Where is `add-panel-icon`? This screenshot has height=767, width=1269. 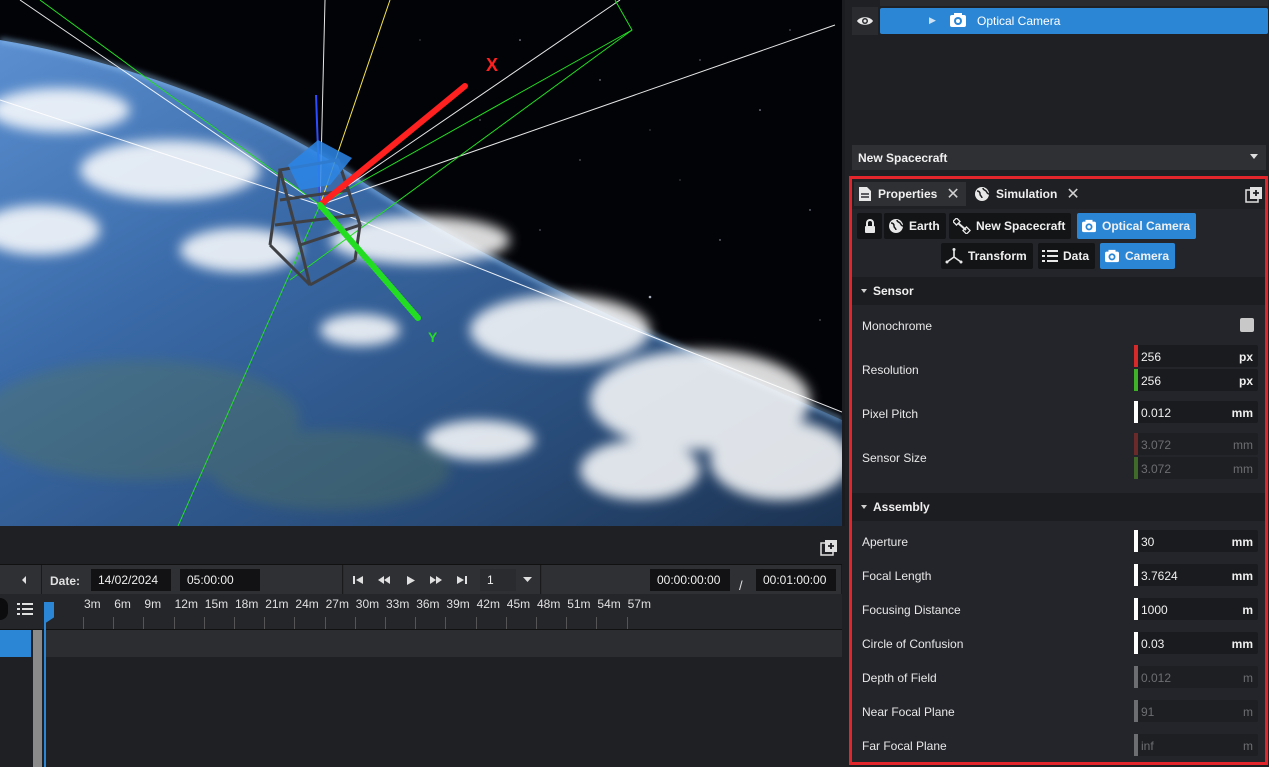 add-panel-icon is located at coordinates (829, 548).